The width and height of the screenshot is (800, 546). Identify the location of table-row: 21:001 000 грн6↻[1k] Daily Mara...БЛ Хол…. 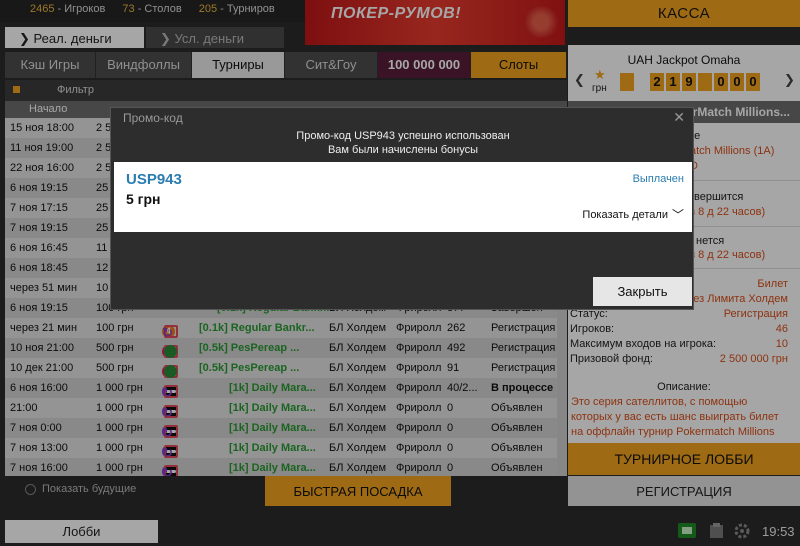
(281, 409).